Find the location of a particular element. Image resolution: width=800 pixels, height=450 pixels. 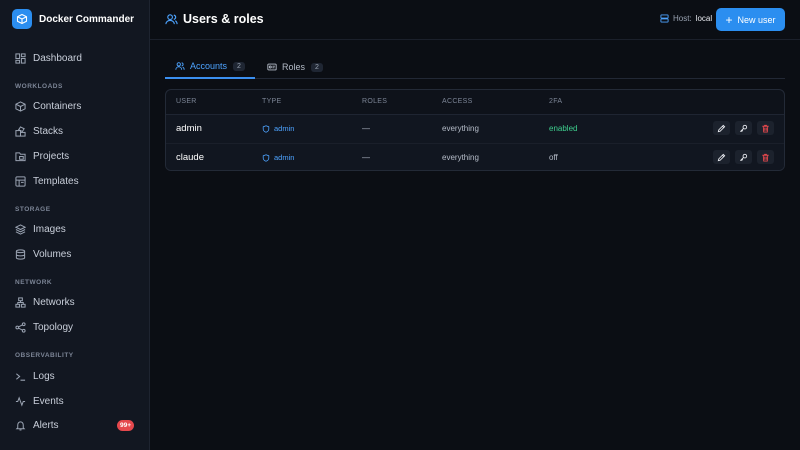

page-header: Users & roles Host: local + New user is located at coordinates (475, 20).